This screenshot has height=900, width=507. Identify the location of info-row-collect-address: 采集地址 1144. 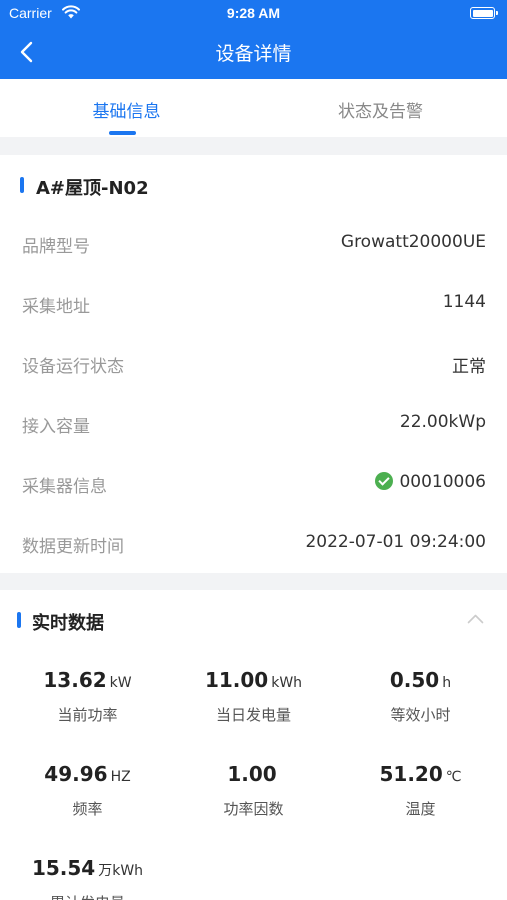
(253, 304).